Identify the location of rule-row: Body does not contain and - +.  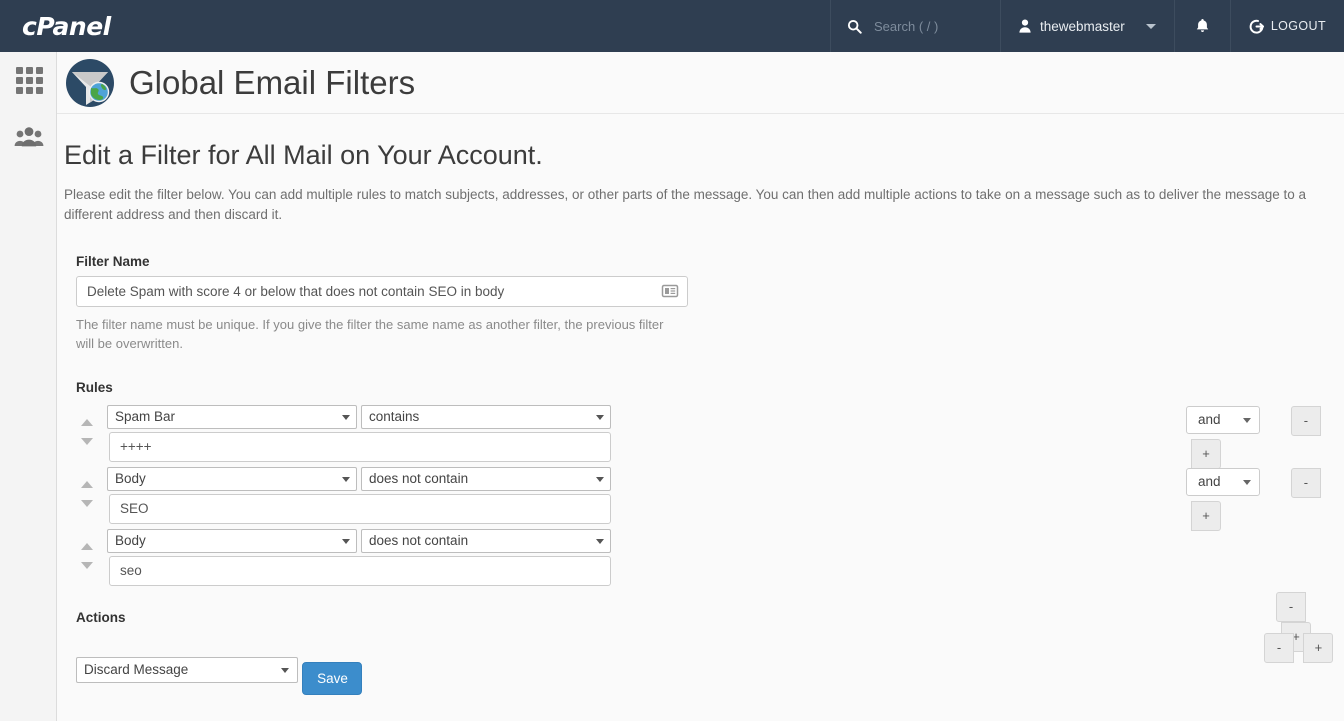
(710, 497).